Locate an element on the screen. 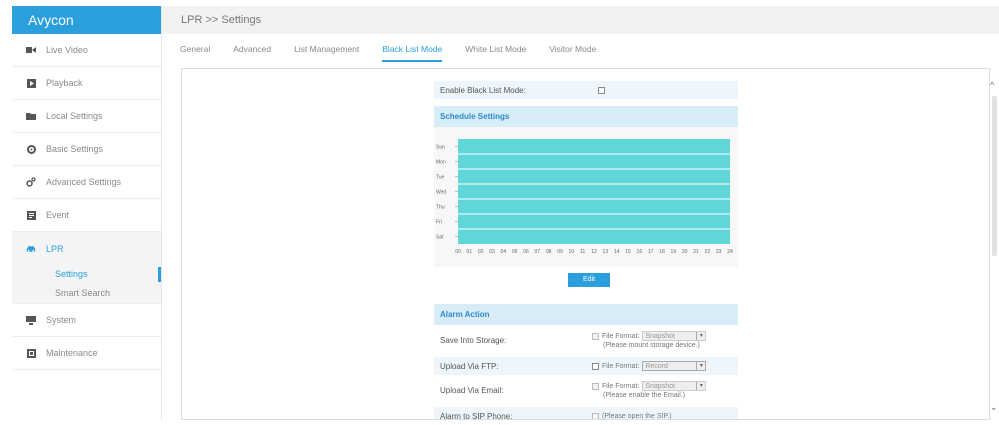 This screenshot has height=425, width=999. sidebar-item-maintenance: Maintenance is located at coordinates (86, 353).